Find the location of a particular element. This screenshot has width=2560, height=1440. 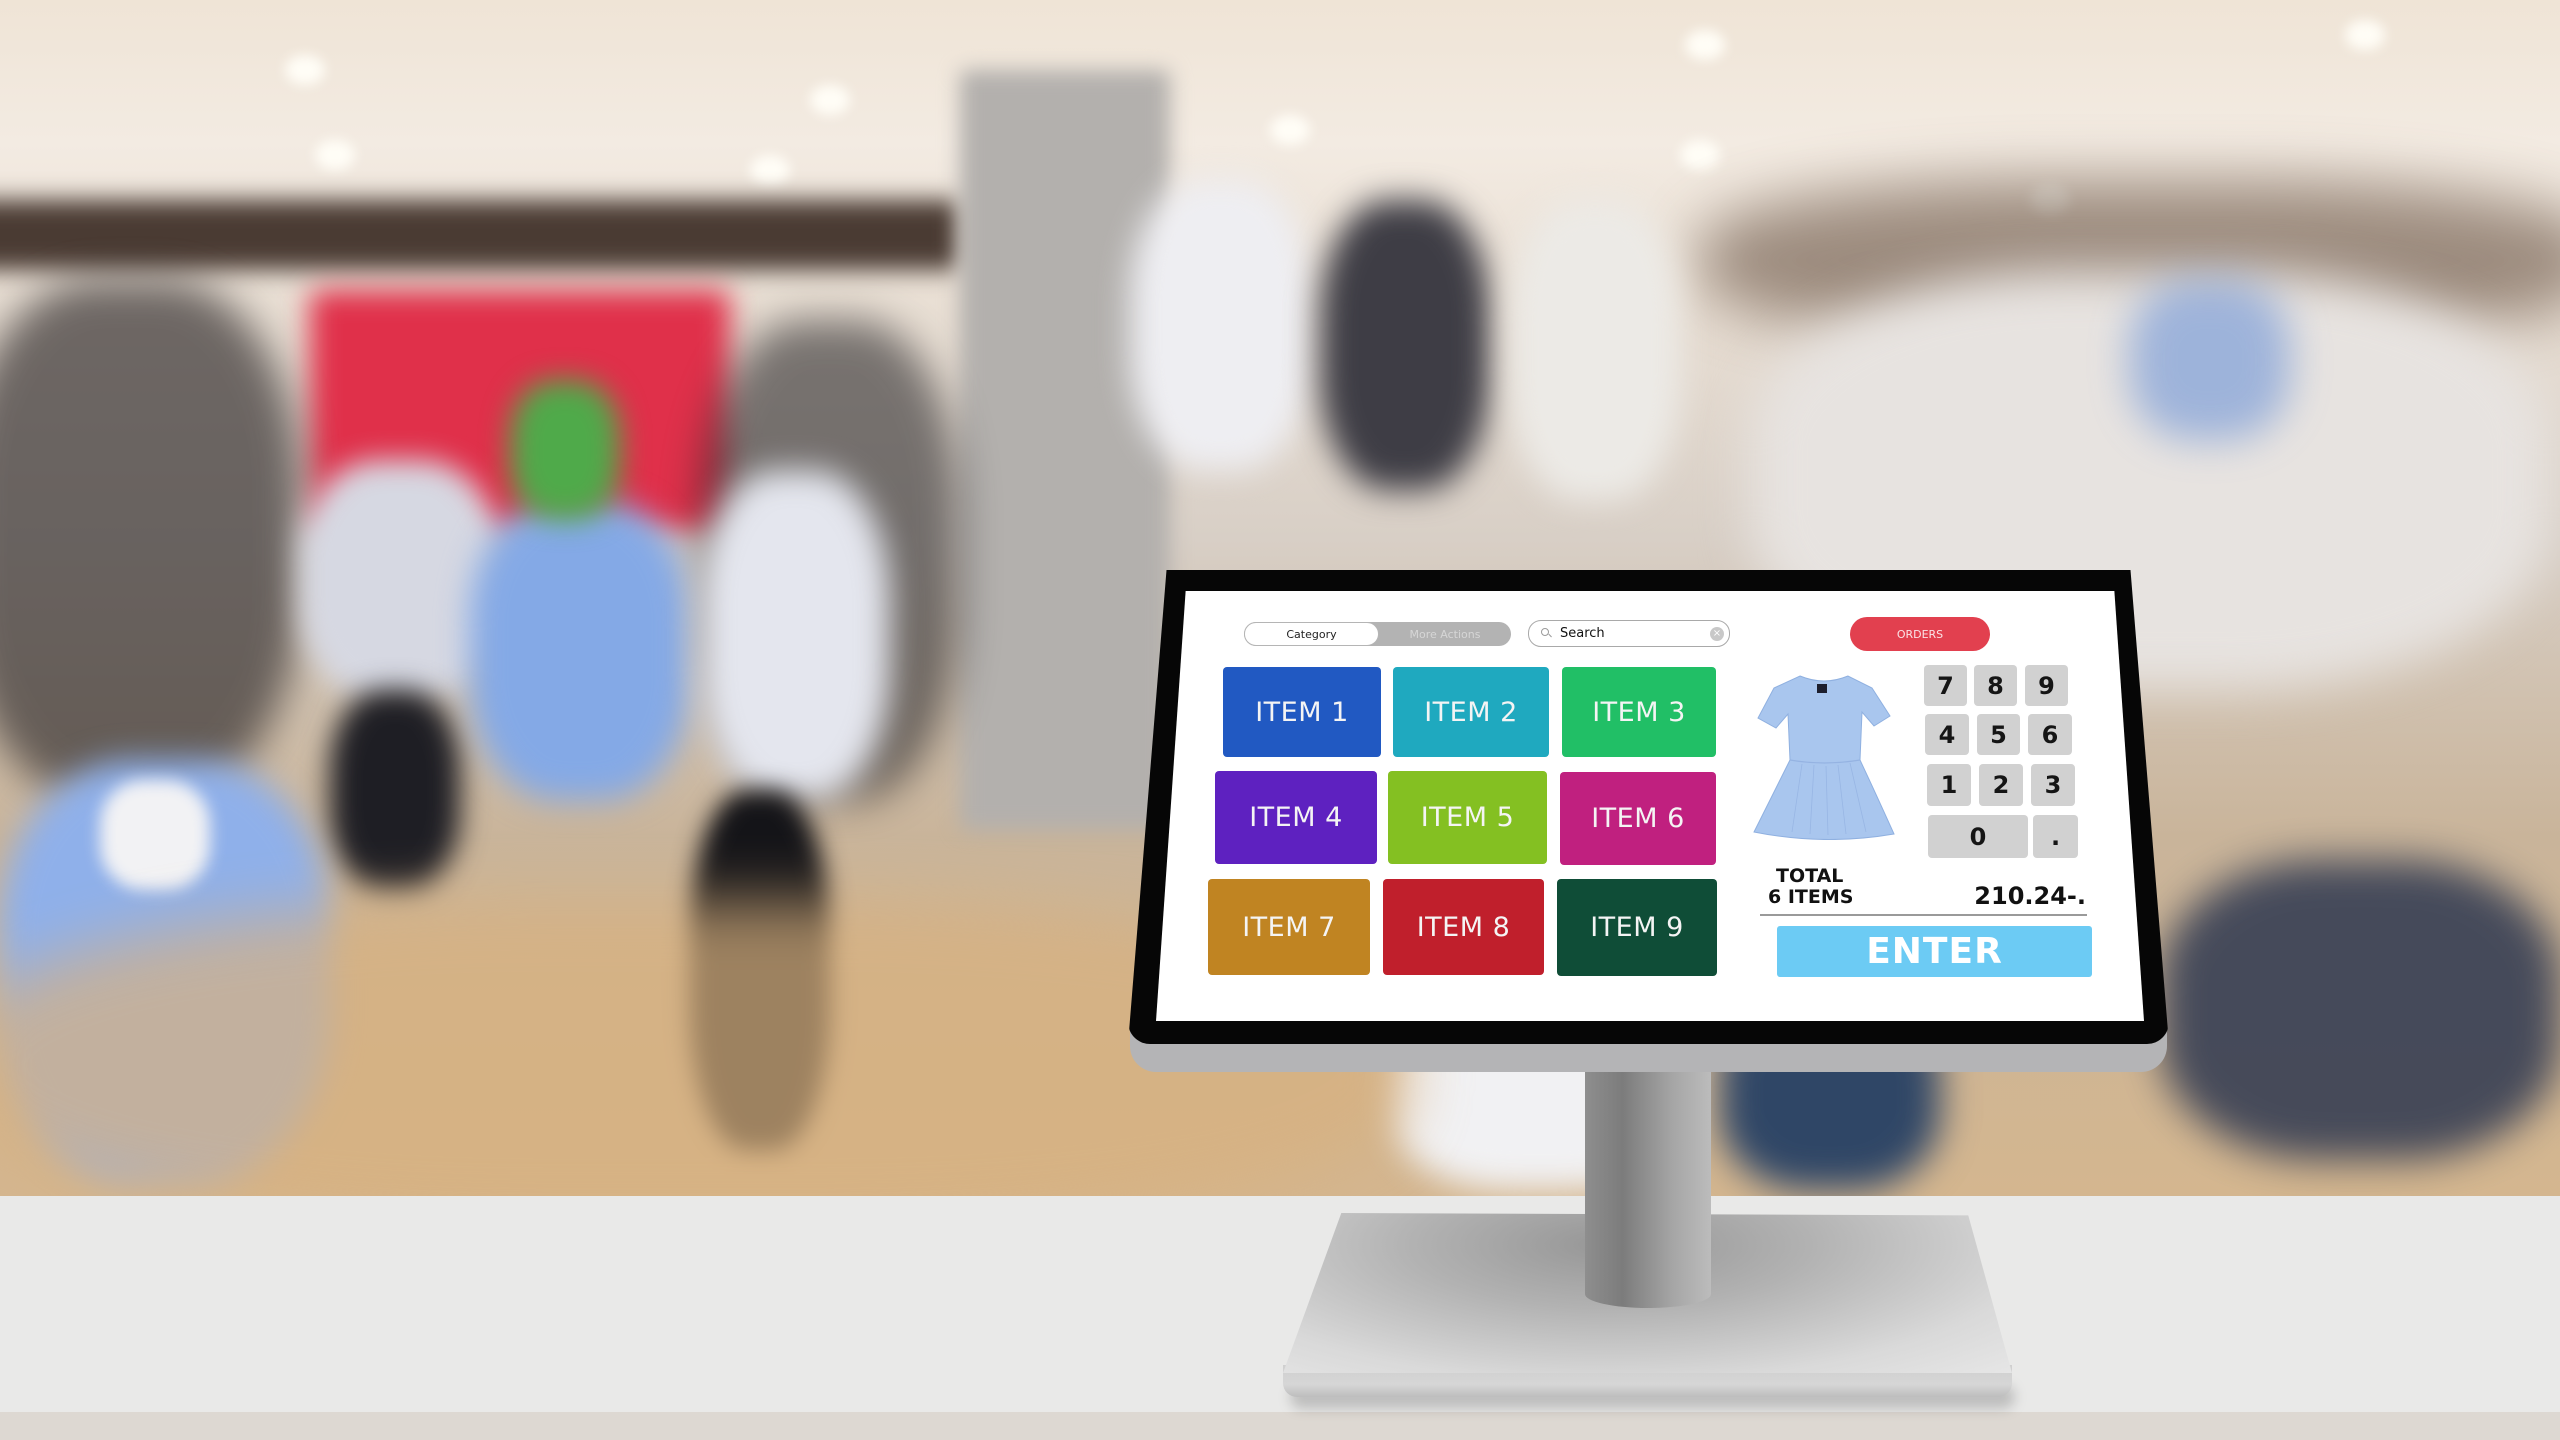

key-8: 8 is located at coordinates (1995, 685).